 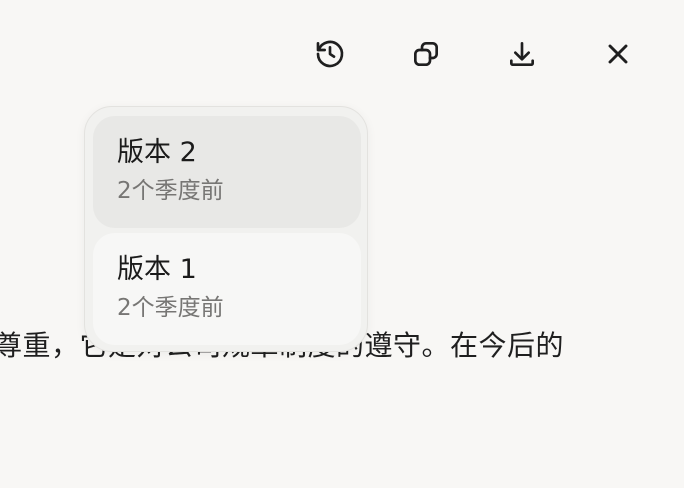 I want to click on download-button, so click(x=522, y=54).